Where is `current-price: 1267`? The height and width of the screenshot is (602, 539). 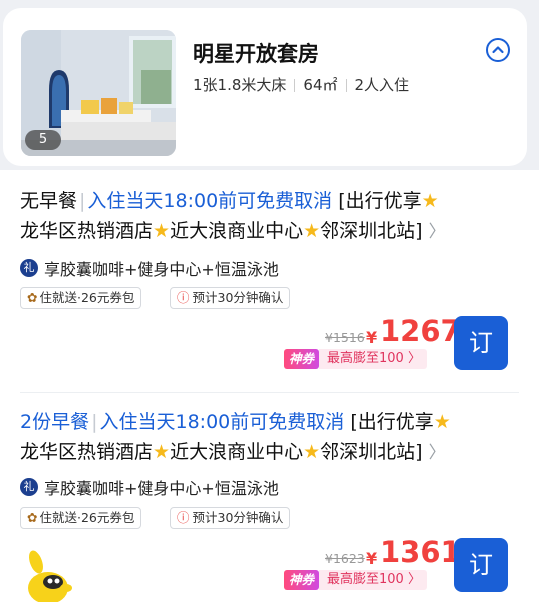
current-price: 1267 is located at coordinates (420, 331).